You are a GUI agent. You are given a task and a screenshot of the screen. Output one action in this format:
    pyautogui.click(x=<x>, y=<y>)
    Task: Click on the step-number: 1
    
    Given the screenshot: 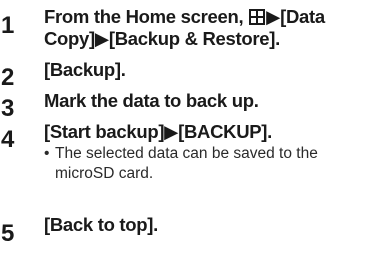 What is the action you would take?
    pyautogui.click(x=8, y=25)
    